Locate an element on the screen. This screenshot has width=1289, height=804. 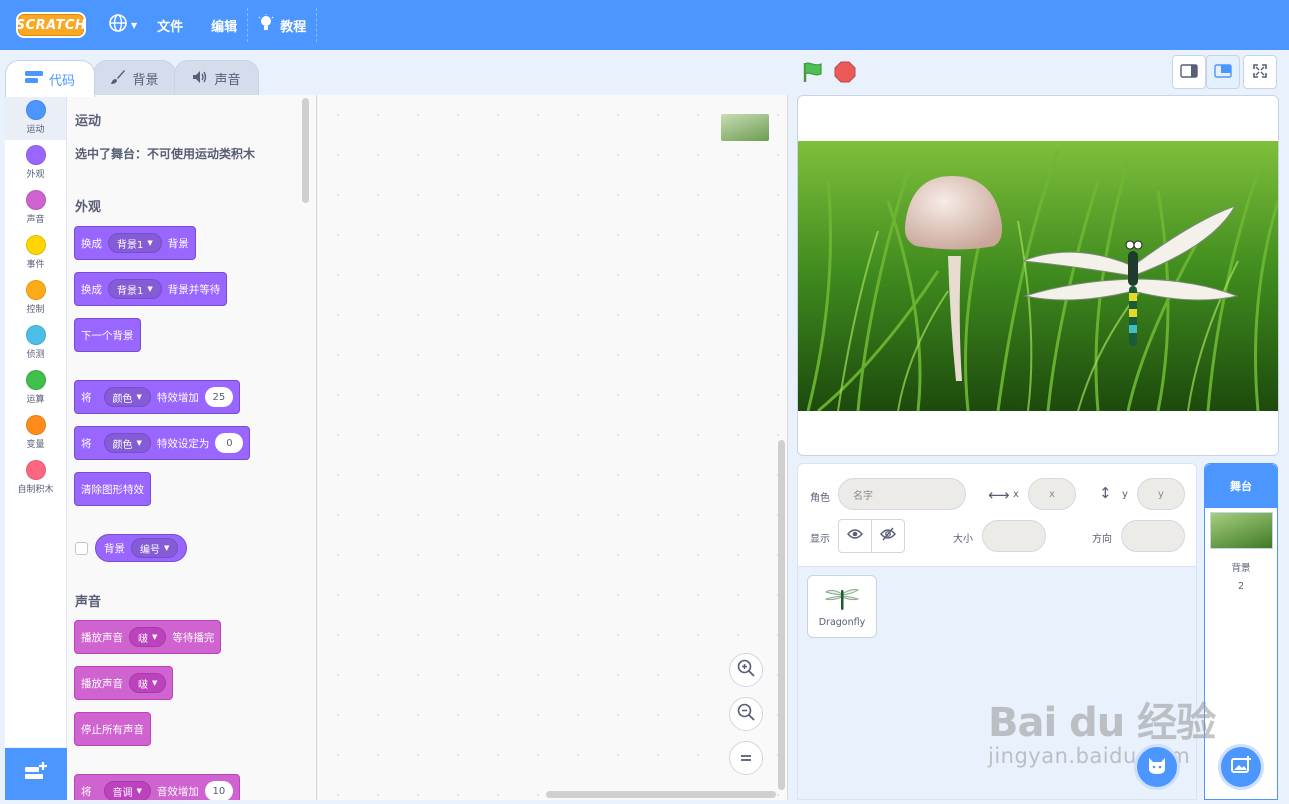
zoom-out-icon is located at coordinates (746, 714).